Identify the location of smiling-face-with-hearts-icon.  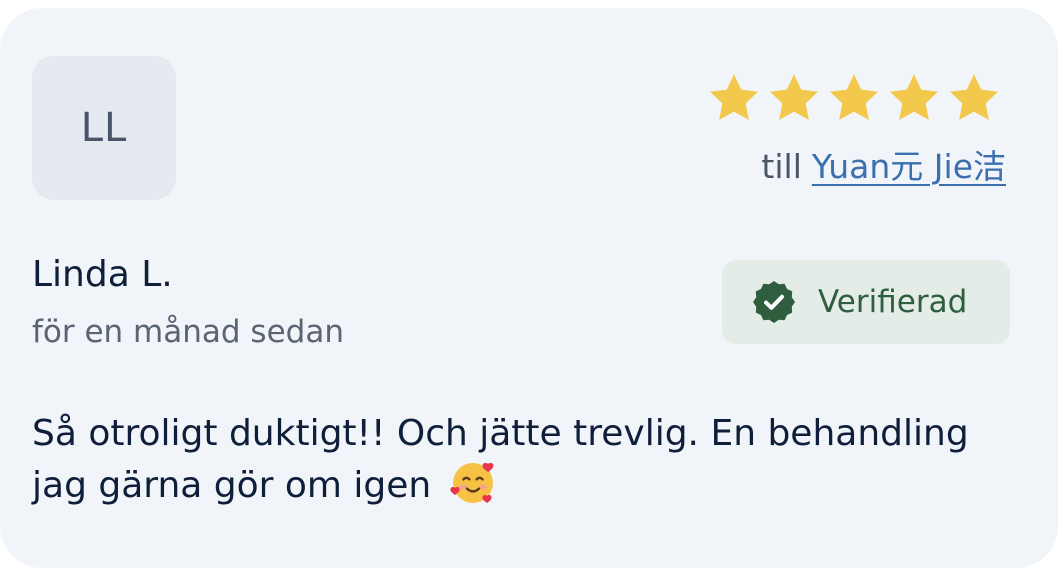
(473, 483).